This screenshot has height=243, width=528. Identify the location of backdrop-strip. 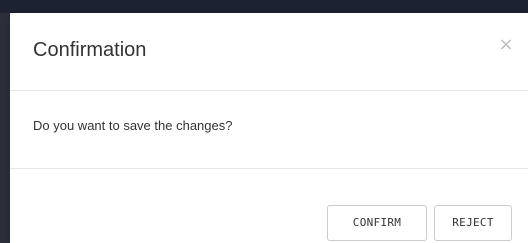
(264, 6).